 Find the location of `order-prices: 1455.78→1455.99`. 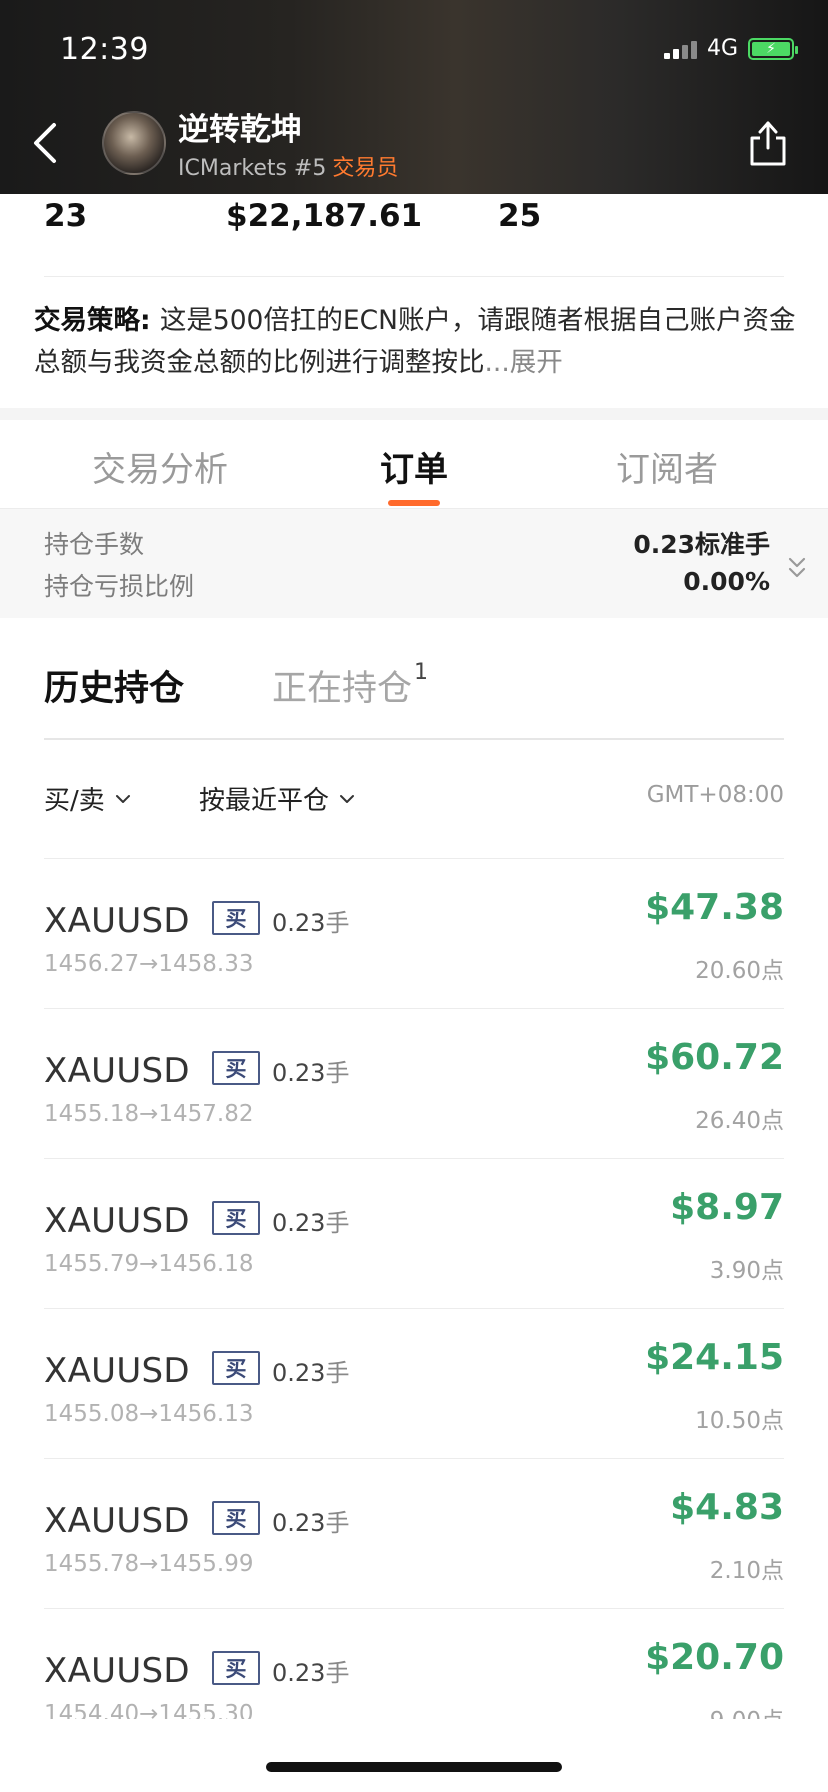

order-prices: 1455.78→1455.99 is located at coordinates (149, 1564).